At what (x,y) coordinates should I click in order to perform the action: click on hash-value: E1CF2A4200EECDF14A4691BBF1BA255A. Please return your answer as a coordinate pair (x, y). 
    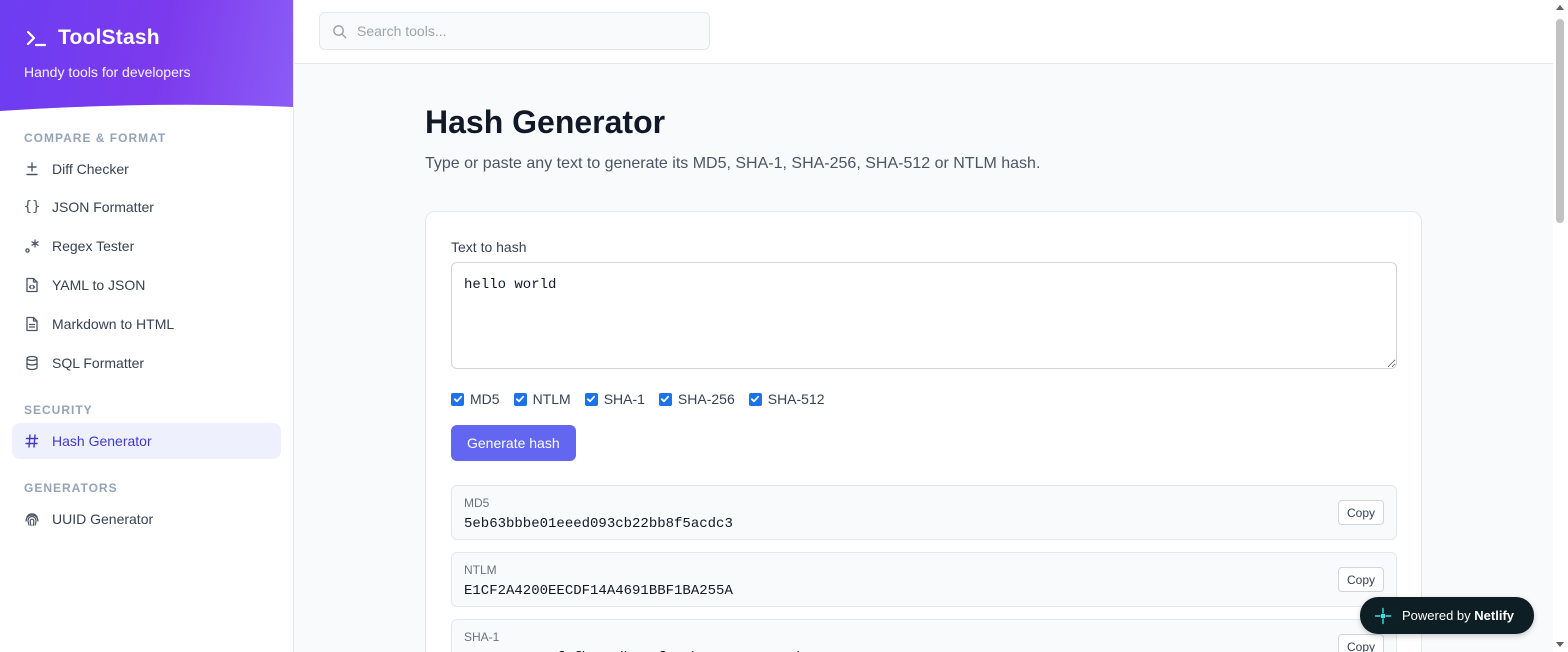
    Looking at the image, I should click on (598, 591).